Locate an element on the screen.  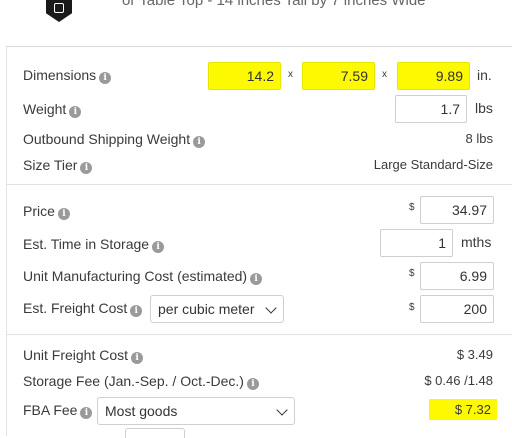
unit-freight-label-text: Unit Freight Cost is located at coordinates (76, 355).